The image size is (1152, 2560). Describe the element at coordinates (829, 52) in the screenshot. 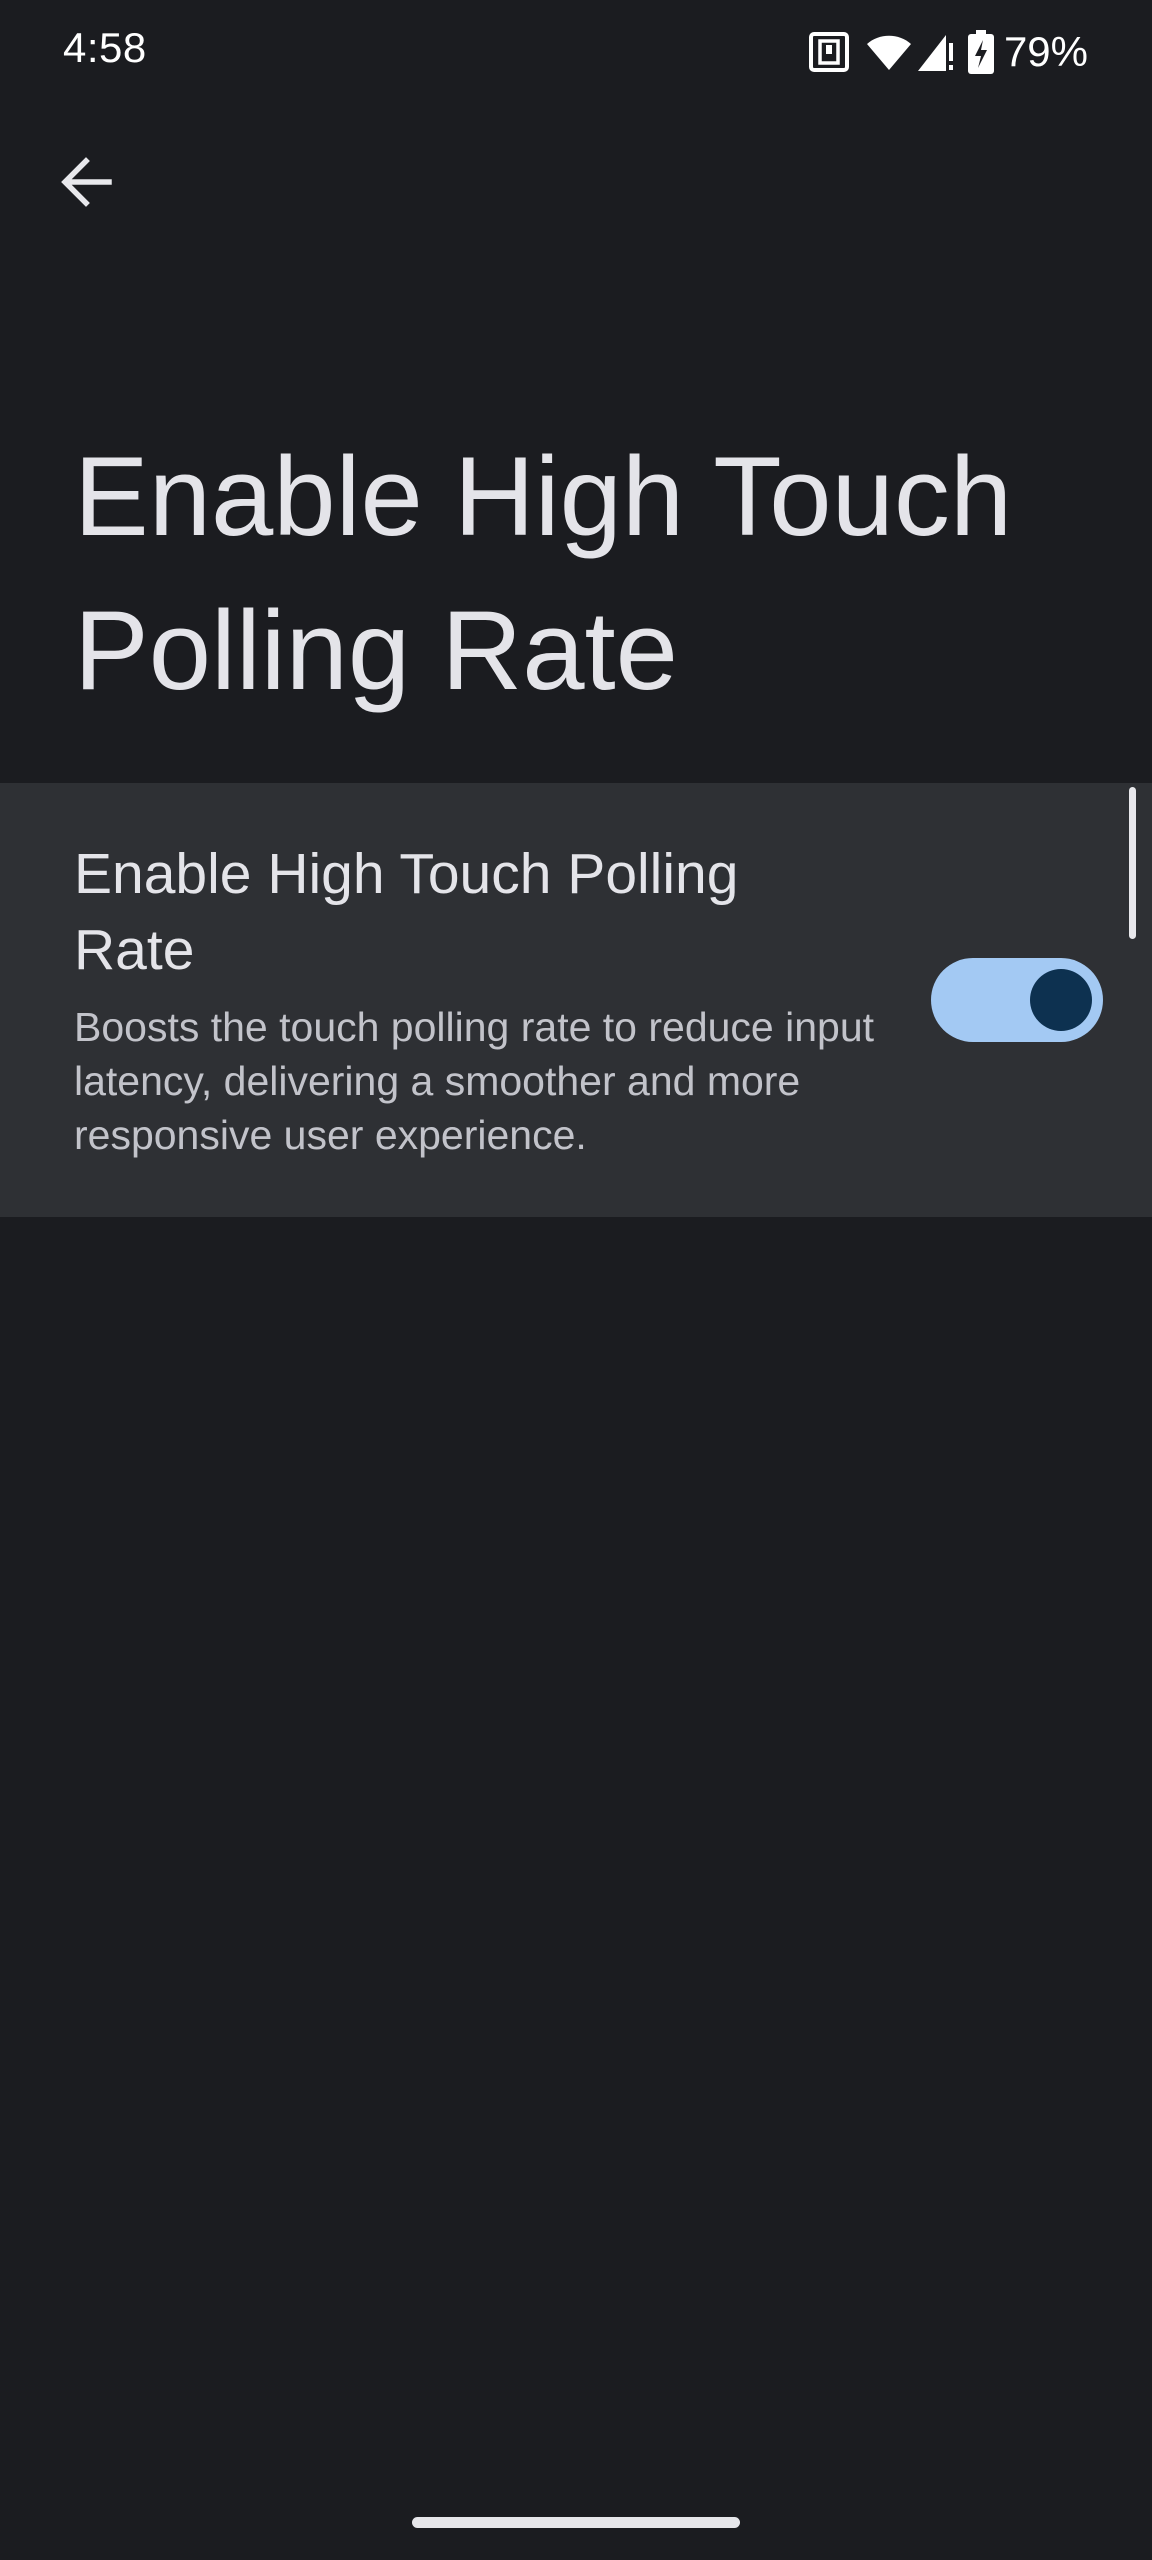

I see `nfc-icon` at that location.